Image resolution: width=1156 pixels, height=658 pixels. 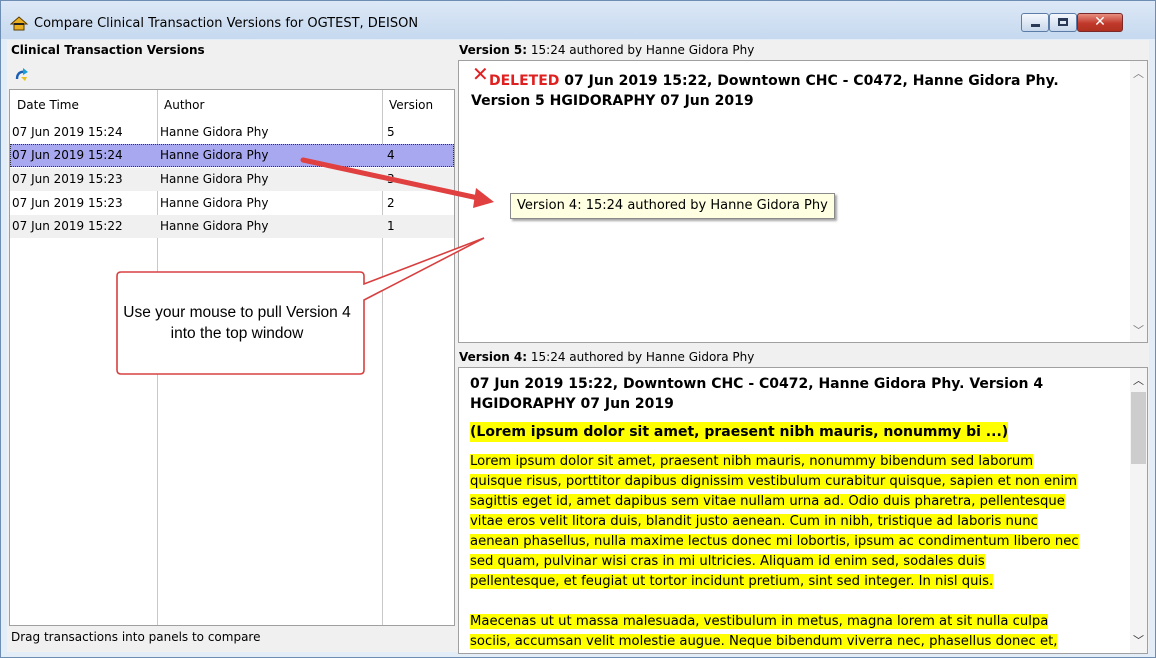 I want to click on column-header-datetime: Date Time, so click(x=48, y=105).